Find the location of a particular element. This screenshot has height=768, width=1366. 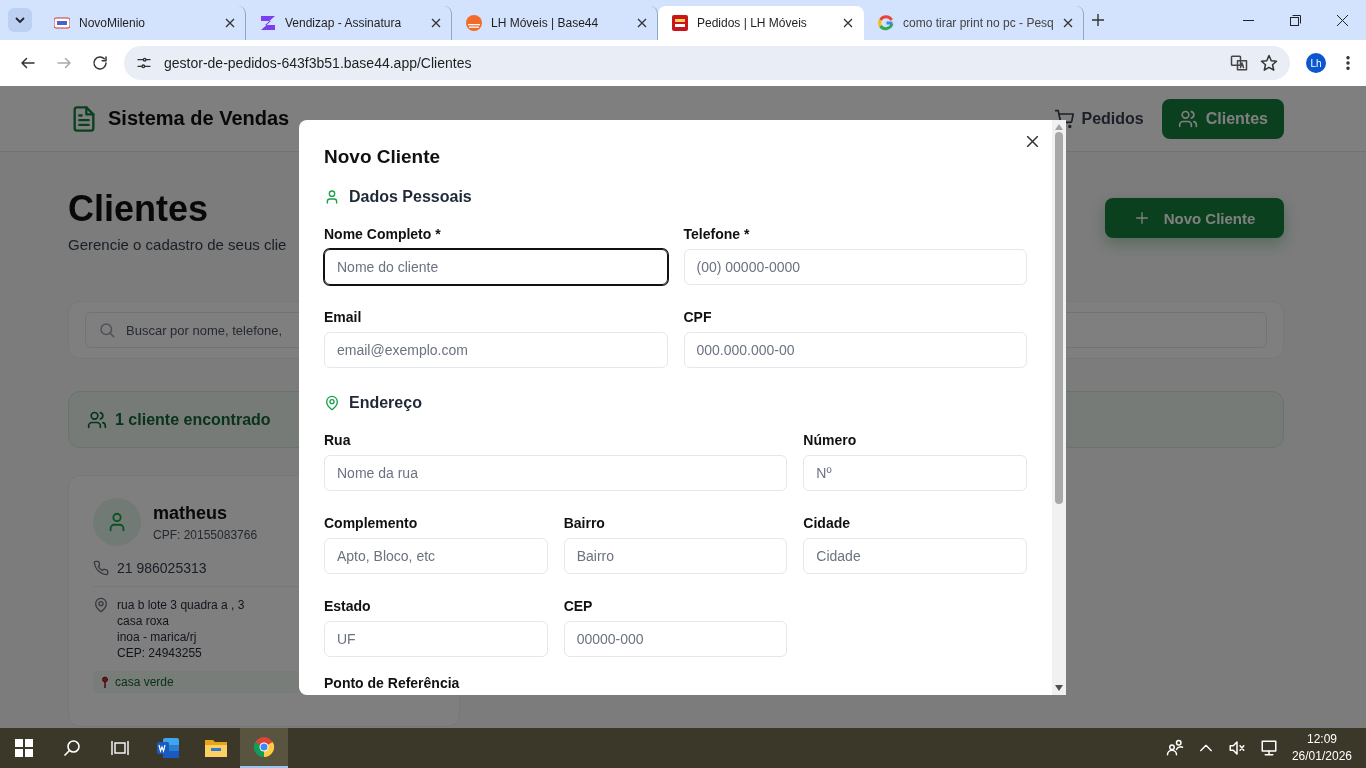

client-cpf: CPF: 20155083766 is located at coordinates (205, 534).